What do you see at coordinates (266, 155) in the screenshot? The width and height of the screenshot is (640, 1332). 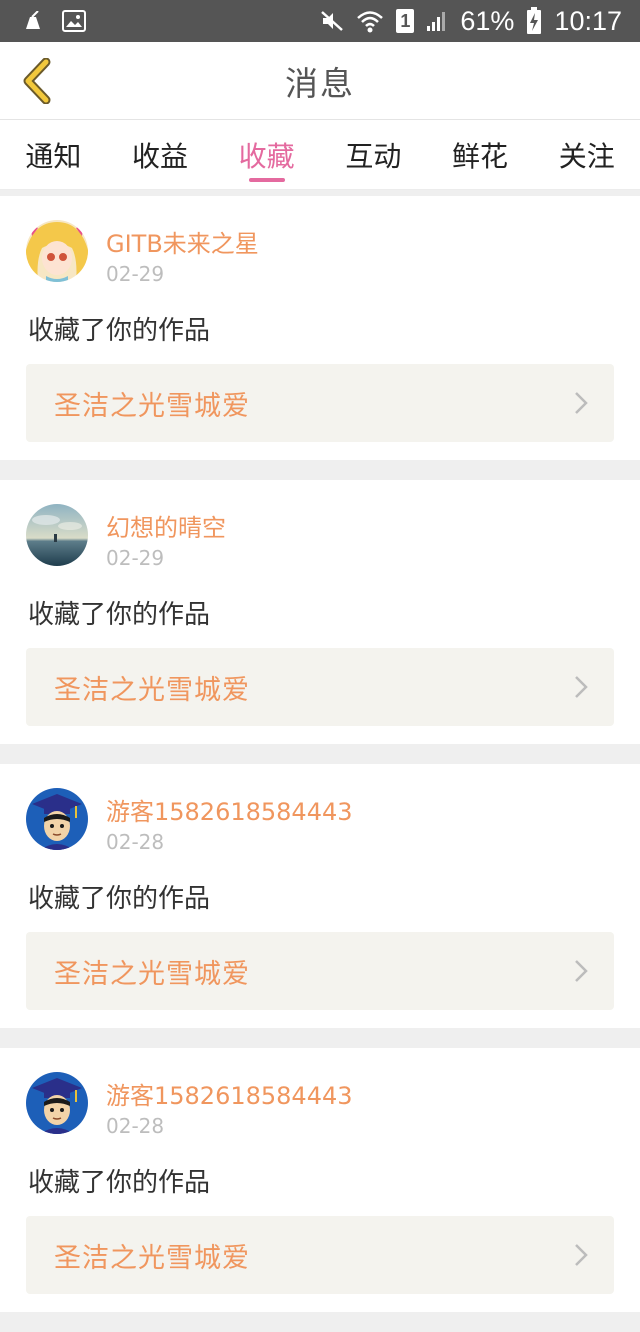 I see `tab-favorites: 收藏` at bounding box center [266, 155].